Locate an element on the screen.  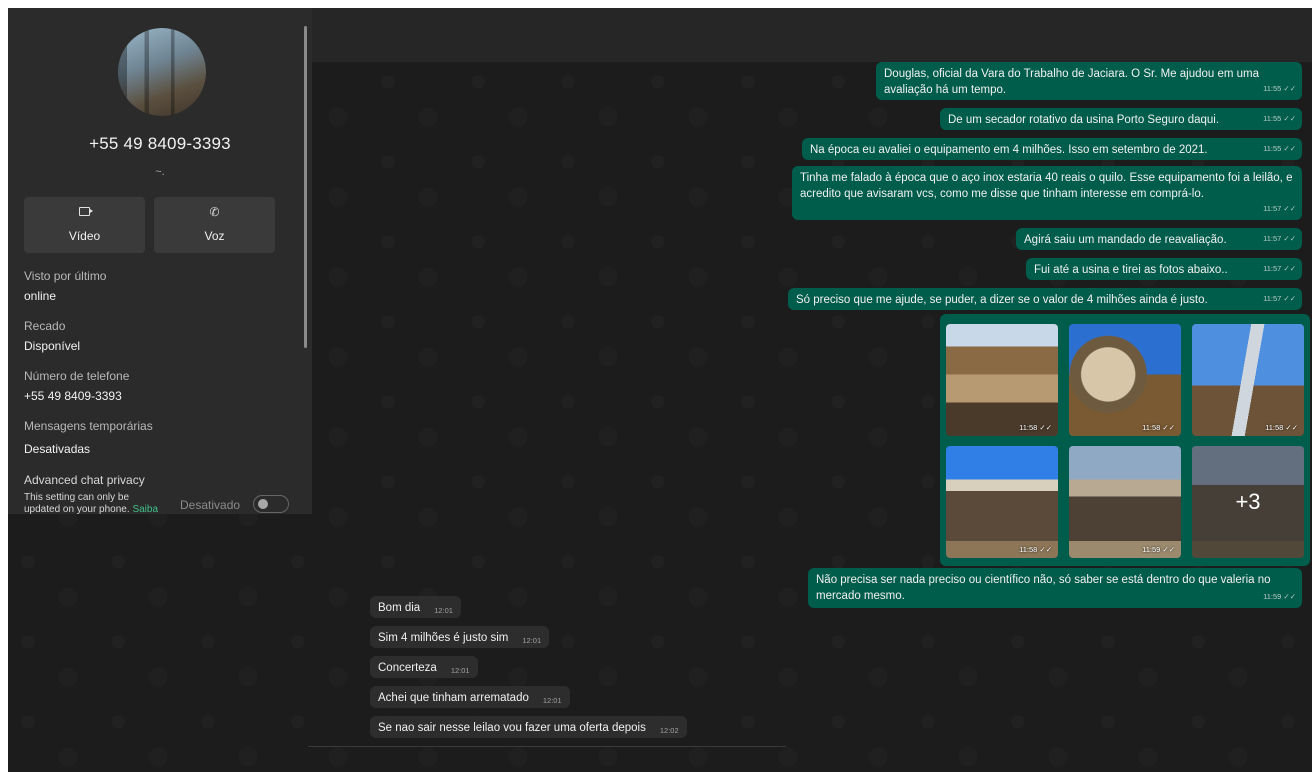
phone-number-label: Número de telefone is located at coordinates (77, 376).